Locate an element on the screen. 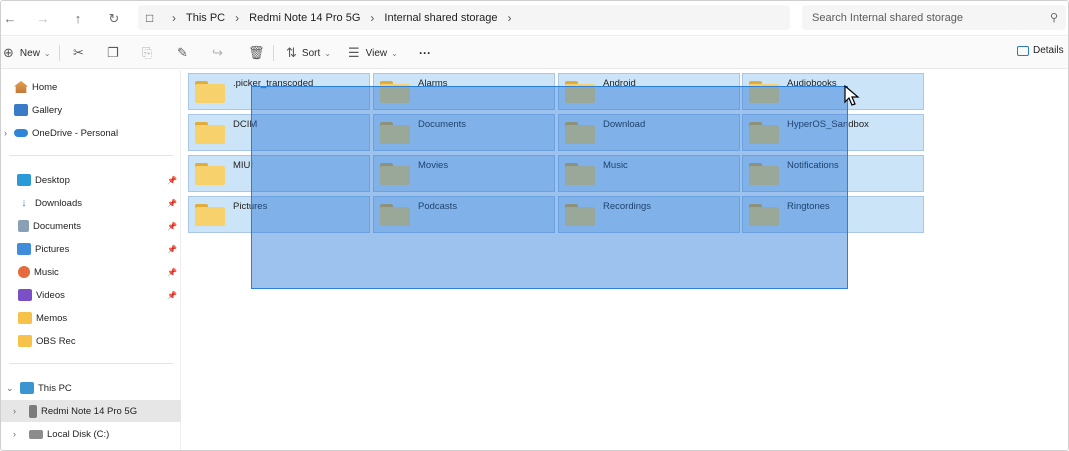 This screenshot has width=1069, height=451. new-button: ⊕ New ⌄ is located at coordinates (27, 53).